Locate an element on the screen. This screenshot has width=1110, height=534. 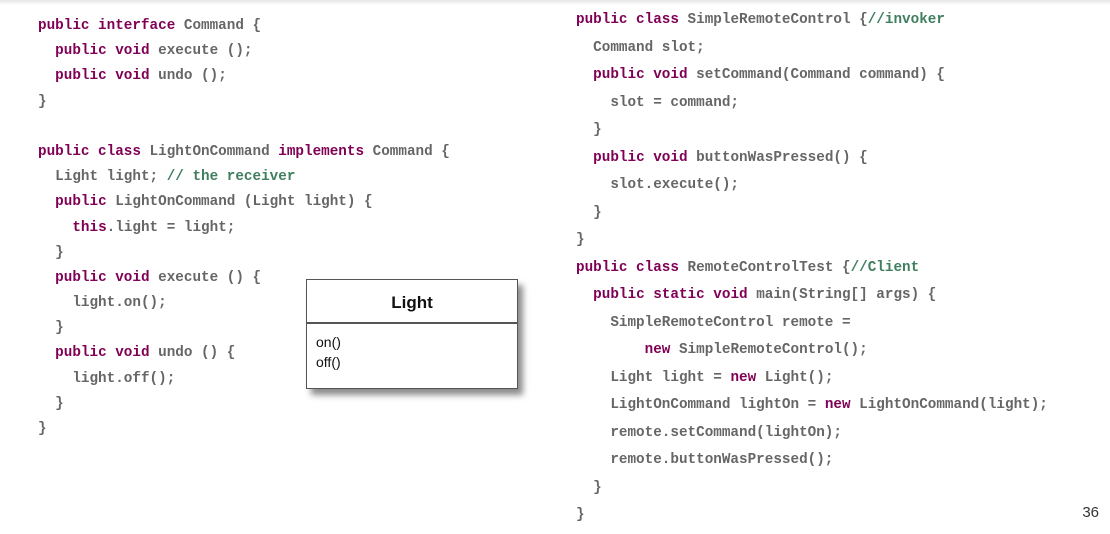
code-line: public void execute (); is located at coordinates (244, 51).